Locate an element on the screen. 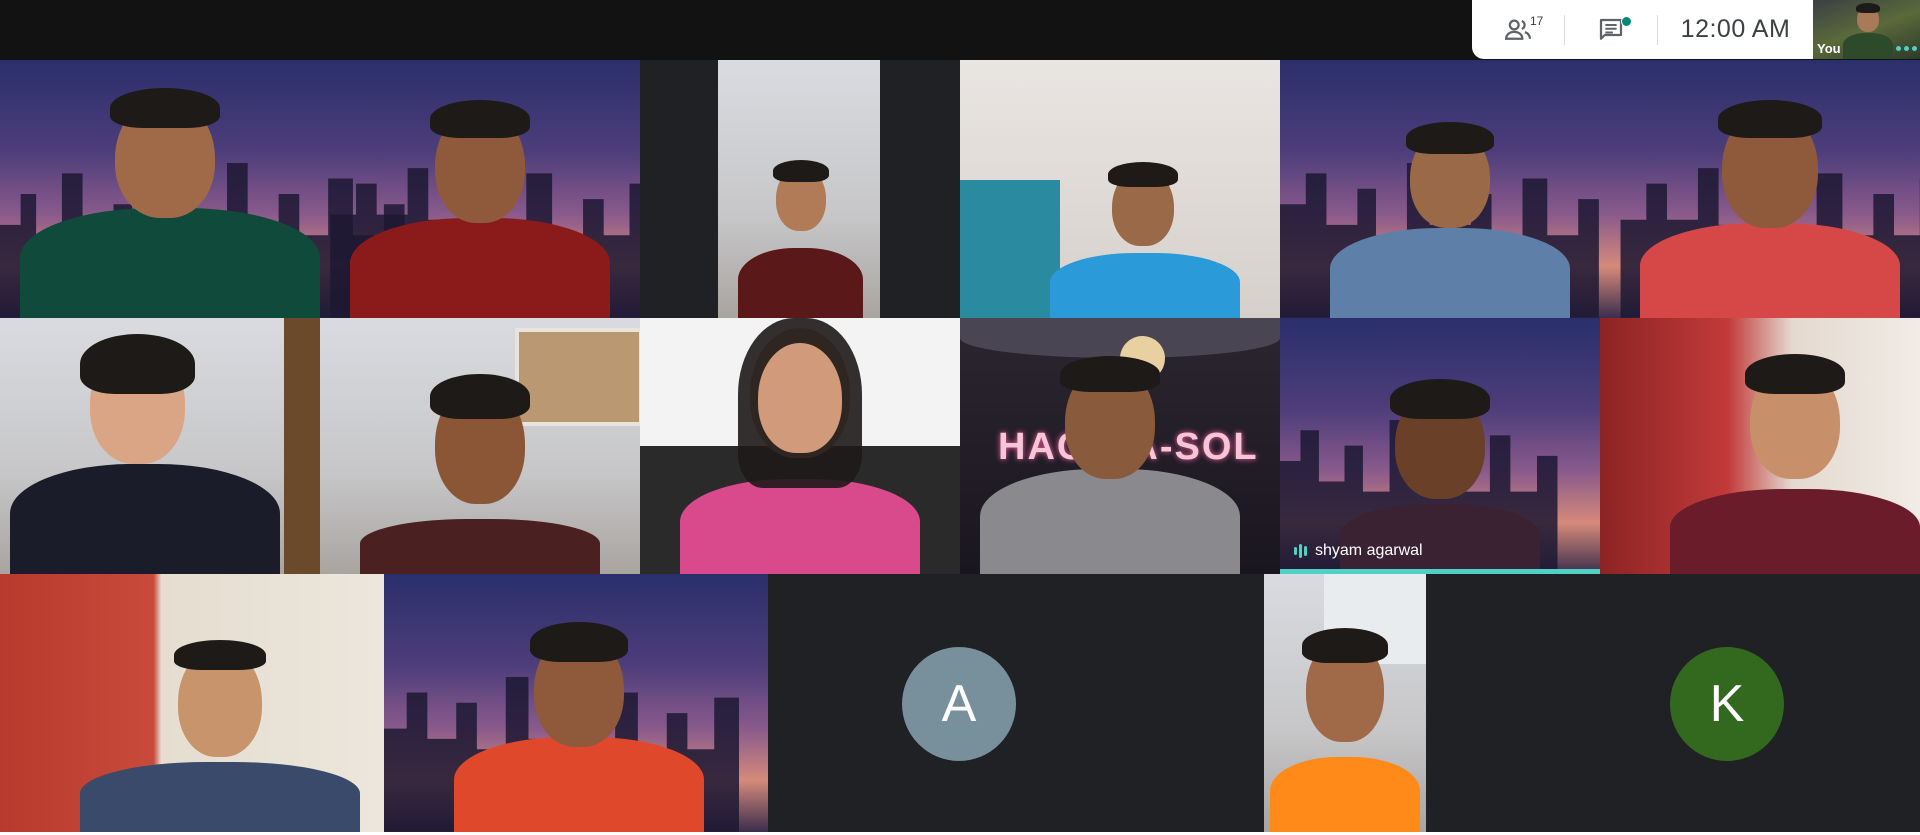 The image size is (1920, 835). avatar-initial: K is located at coordinates (1727, 704).